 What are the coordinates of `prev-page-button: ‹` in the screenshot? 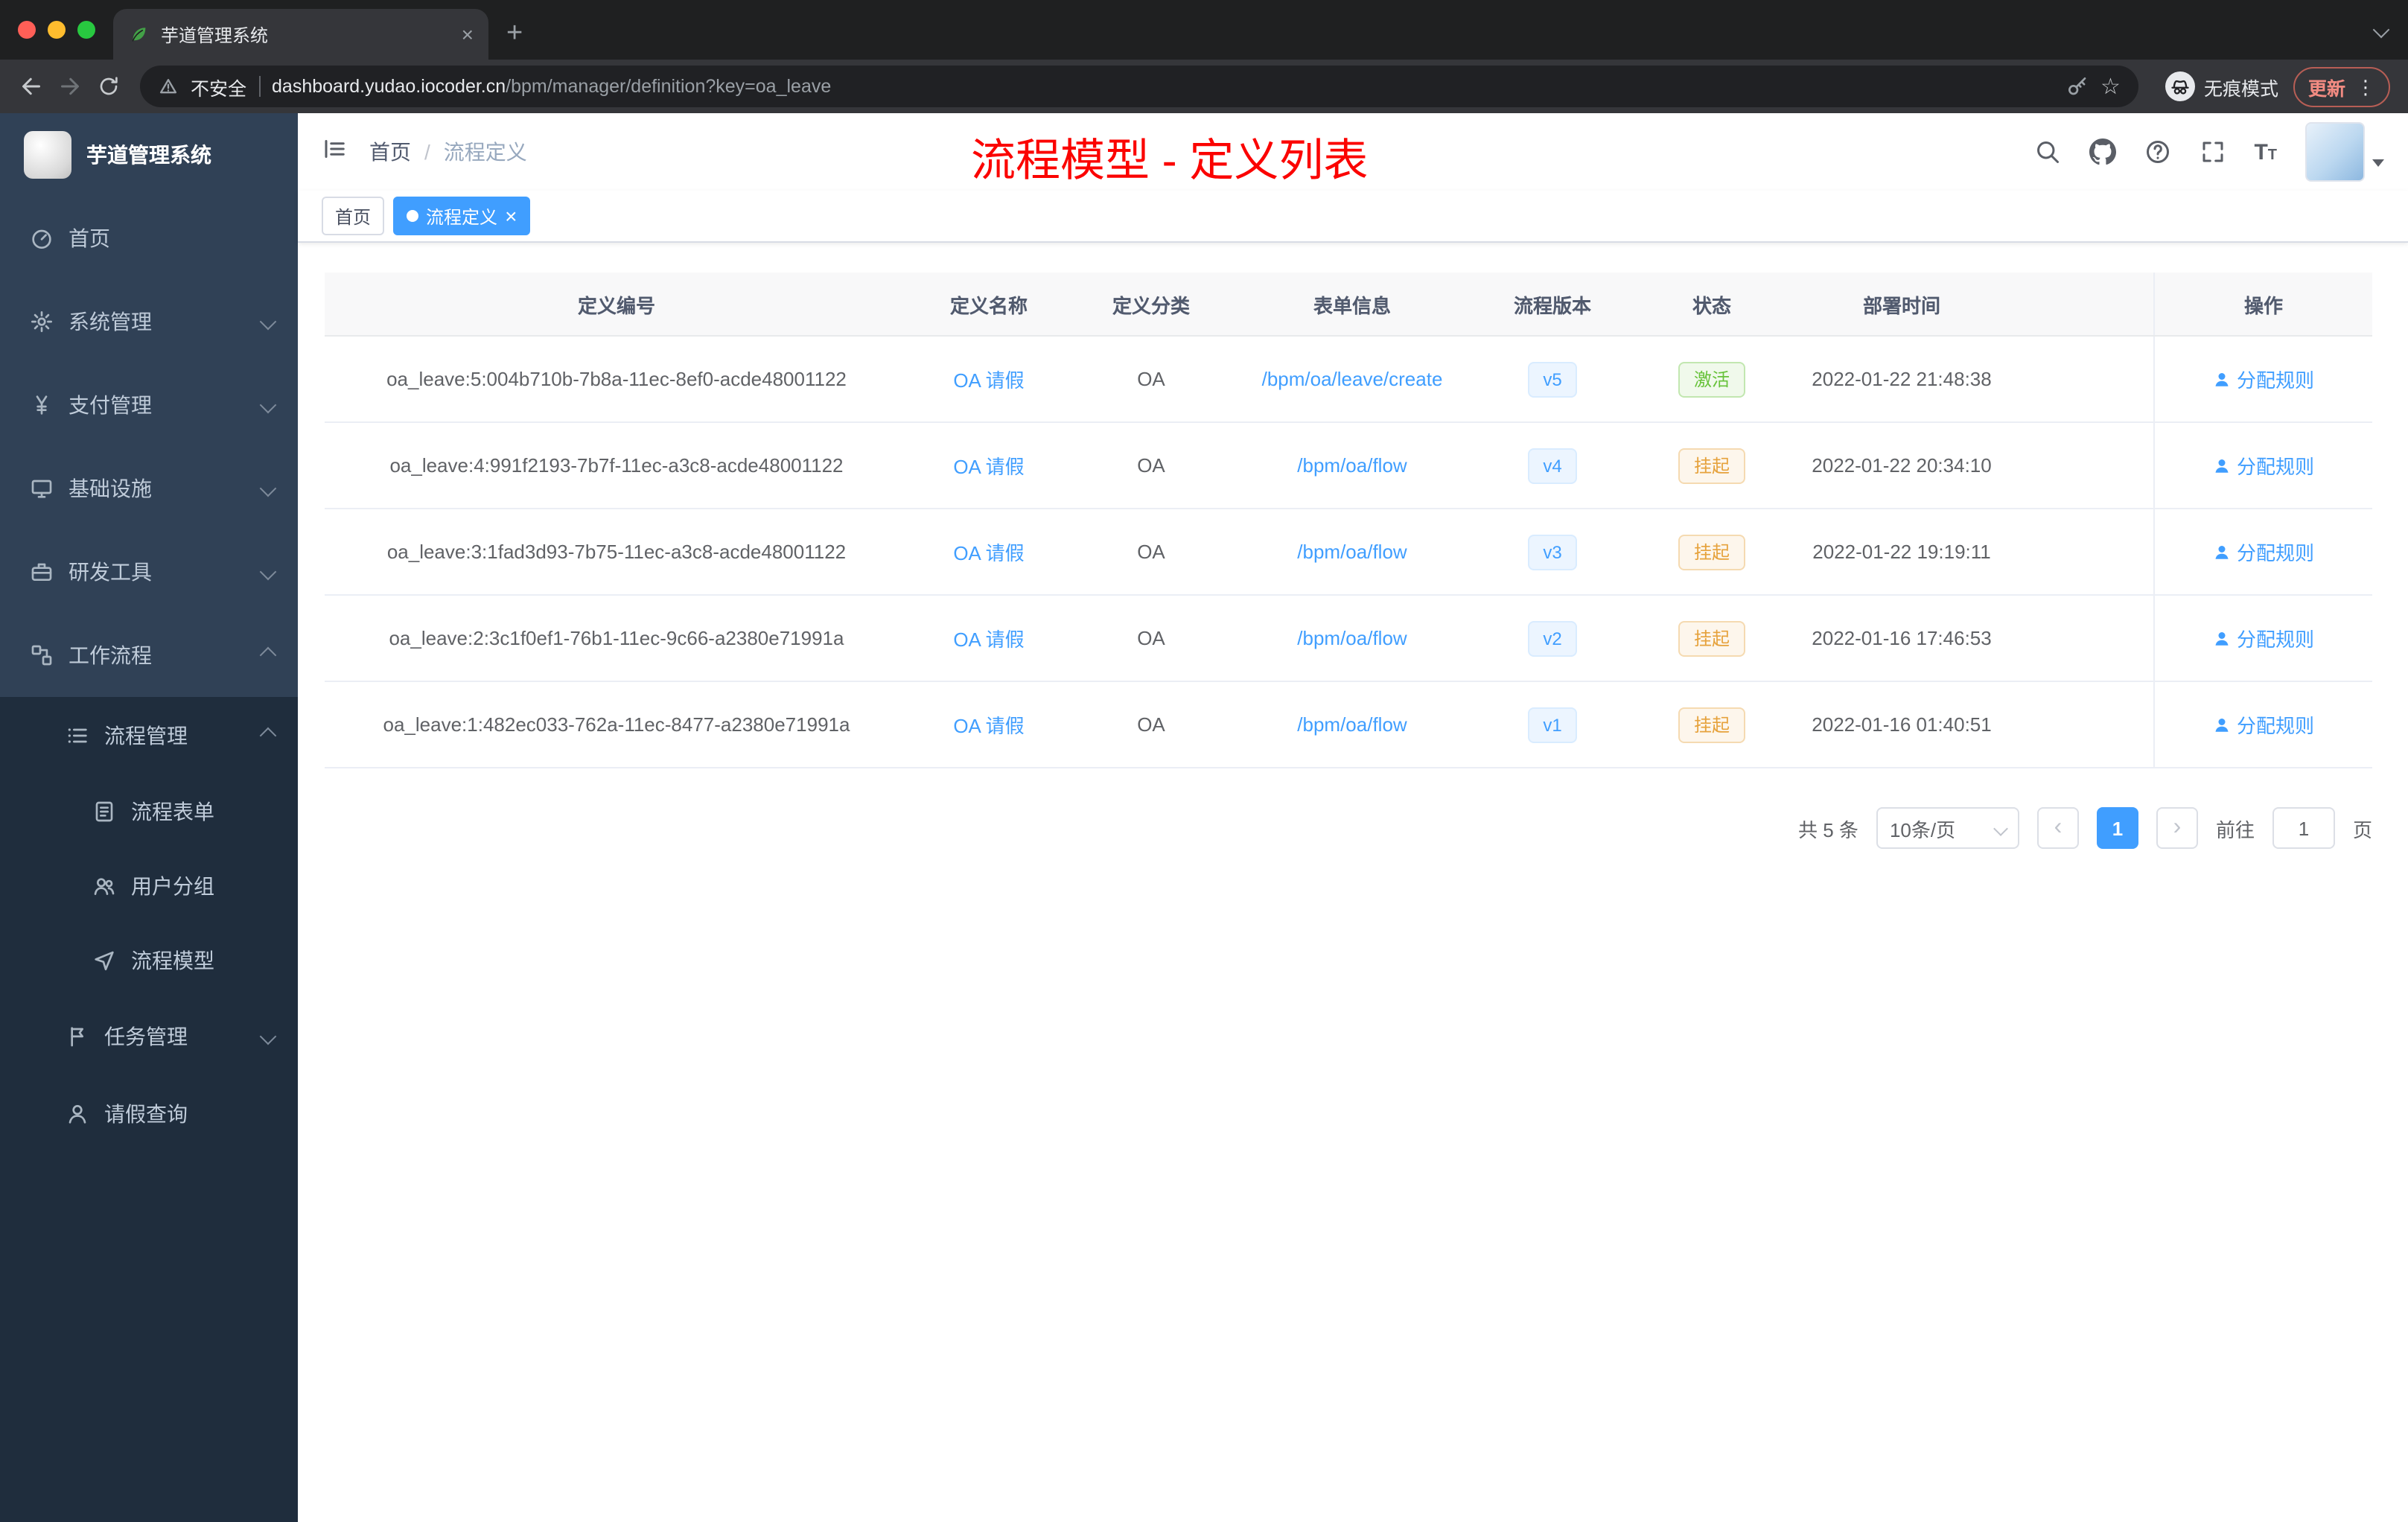 It's located at (2057, 828).